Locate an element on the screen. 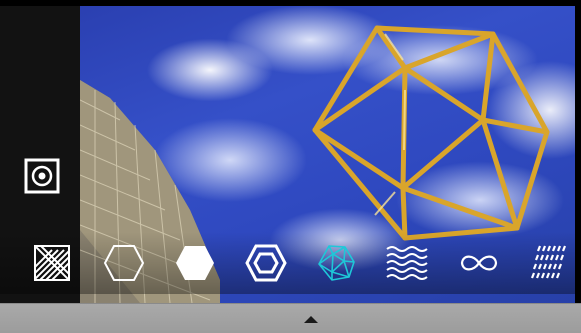 This screenshot has width=581, height=333. dashes-icon is located at coordinates (548, 262).